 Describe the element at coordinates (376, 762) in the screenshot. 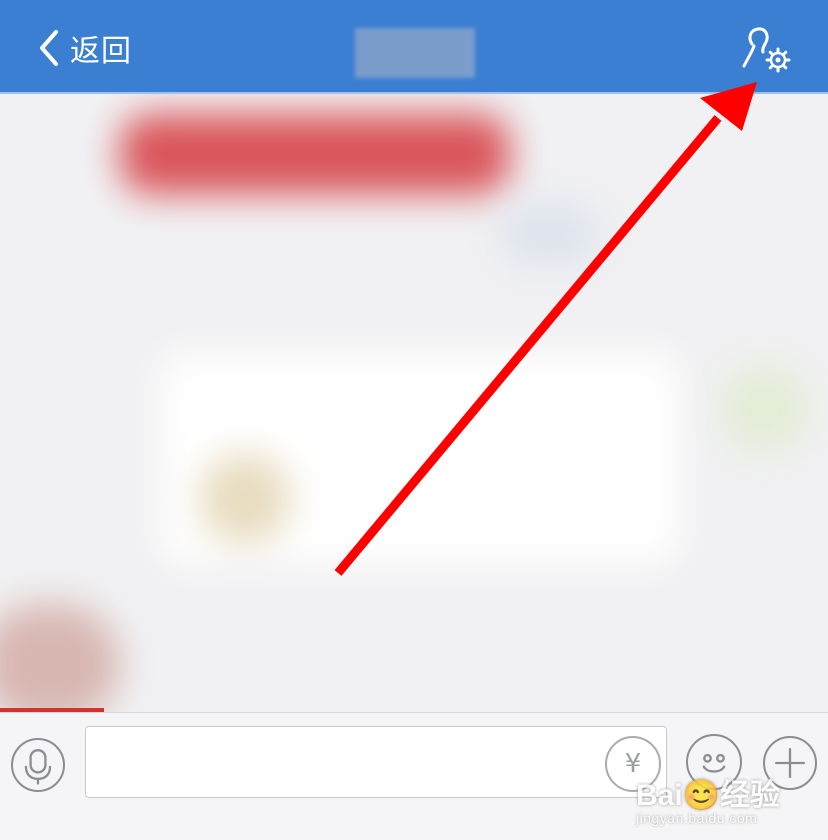

I see `message-input` at that location.